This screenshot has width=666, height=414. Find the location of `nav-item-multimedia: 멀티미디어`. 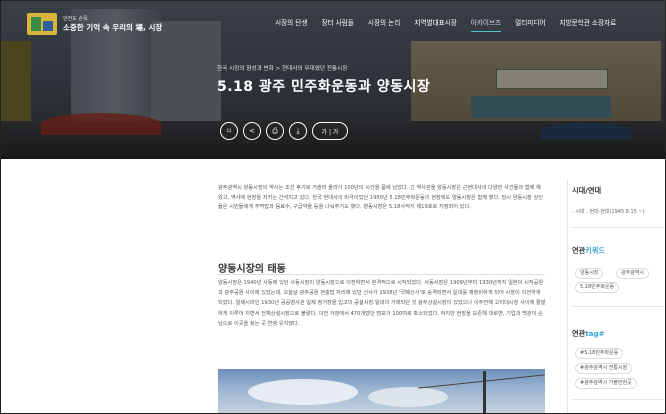

nav-item-multimedia: 멀티미디어 is located at coordinates (530, 24).